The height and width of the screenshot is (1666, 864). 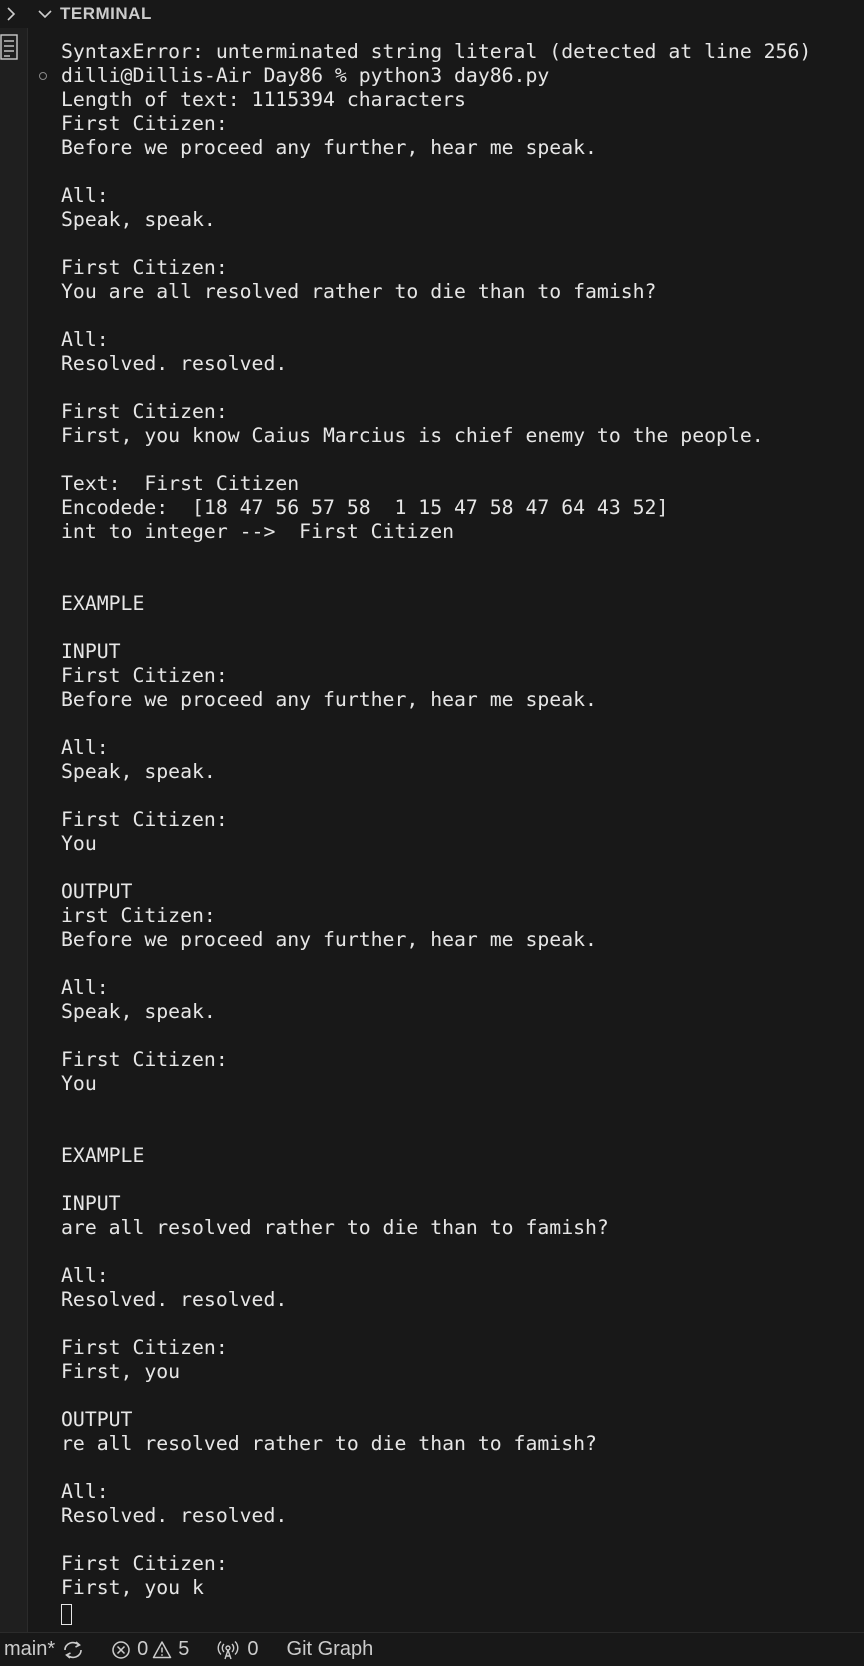 What do you see at coordinates (330, 1649) in the screenshot?
I see `git-graph-button: Git Graph` at bounding box center [330, 1649].